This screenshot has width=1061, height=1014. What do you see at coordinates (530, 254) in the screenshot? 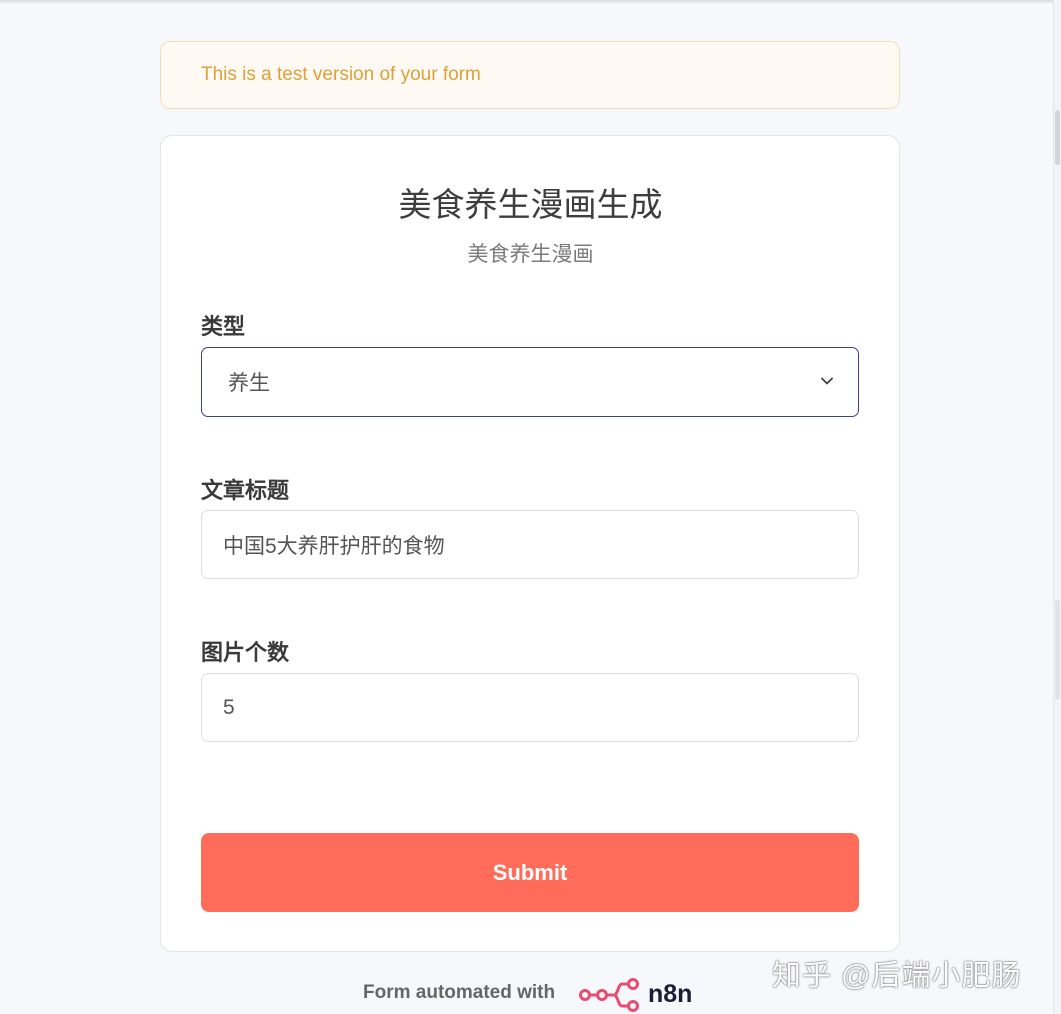
I see `form-subtitle: 美食养生漫画` at bounding box center [530, 254].